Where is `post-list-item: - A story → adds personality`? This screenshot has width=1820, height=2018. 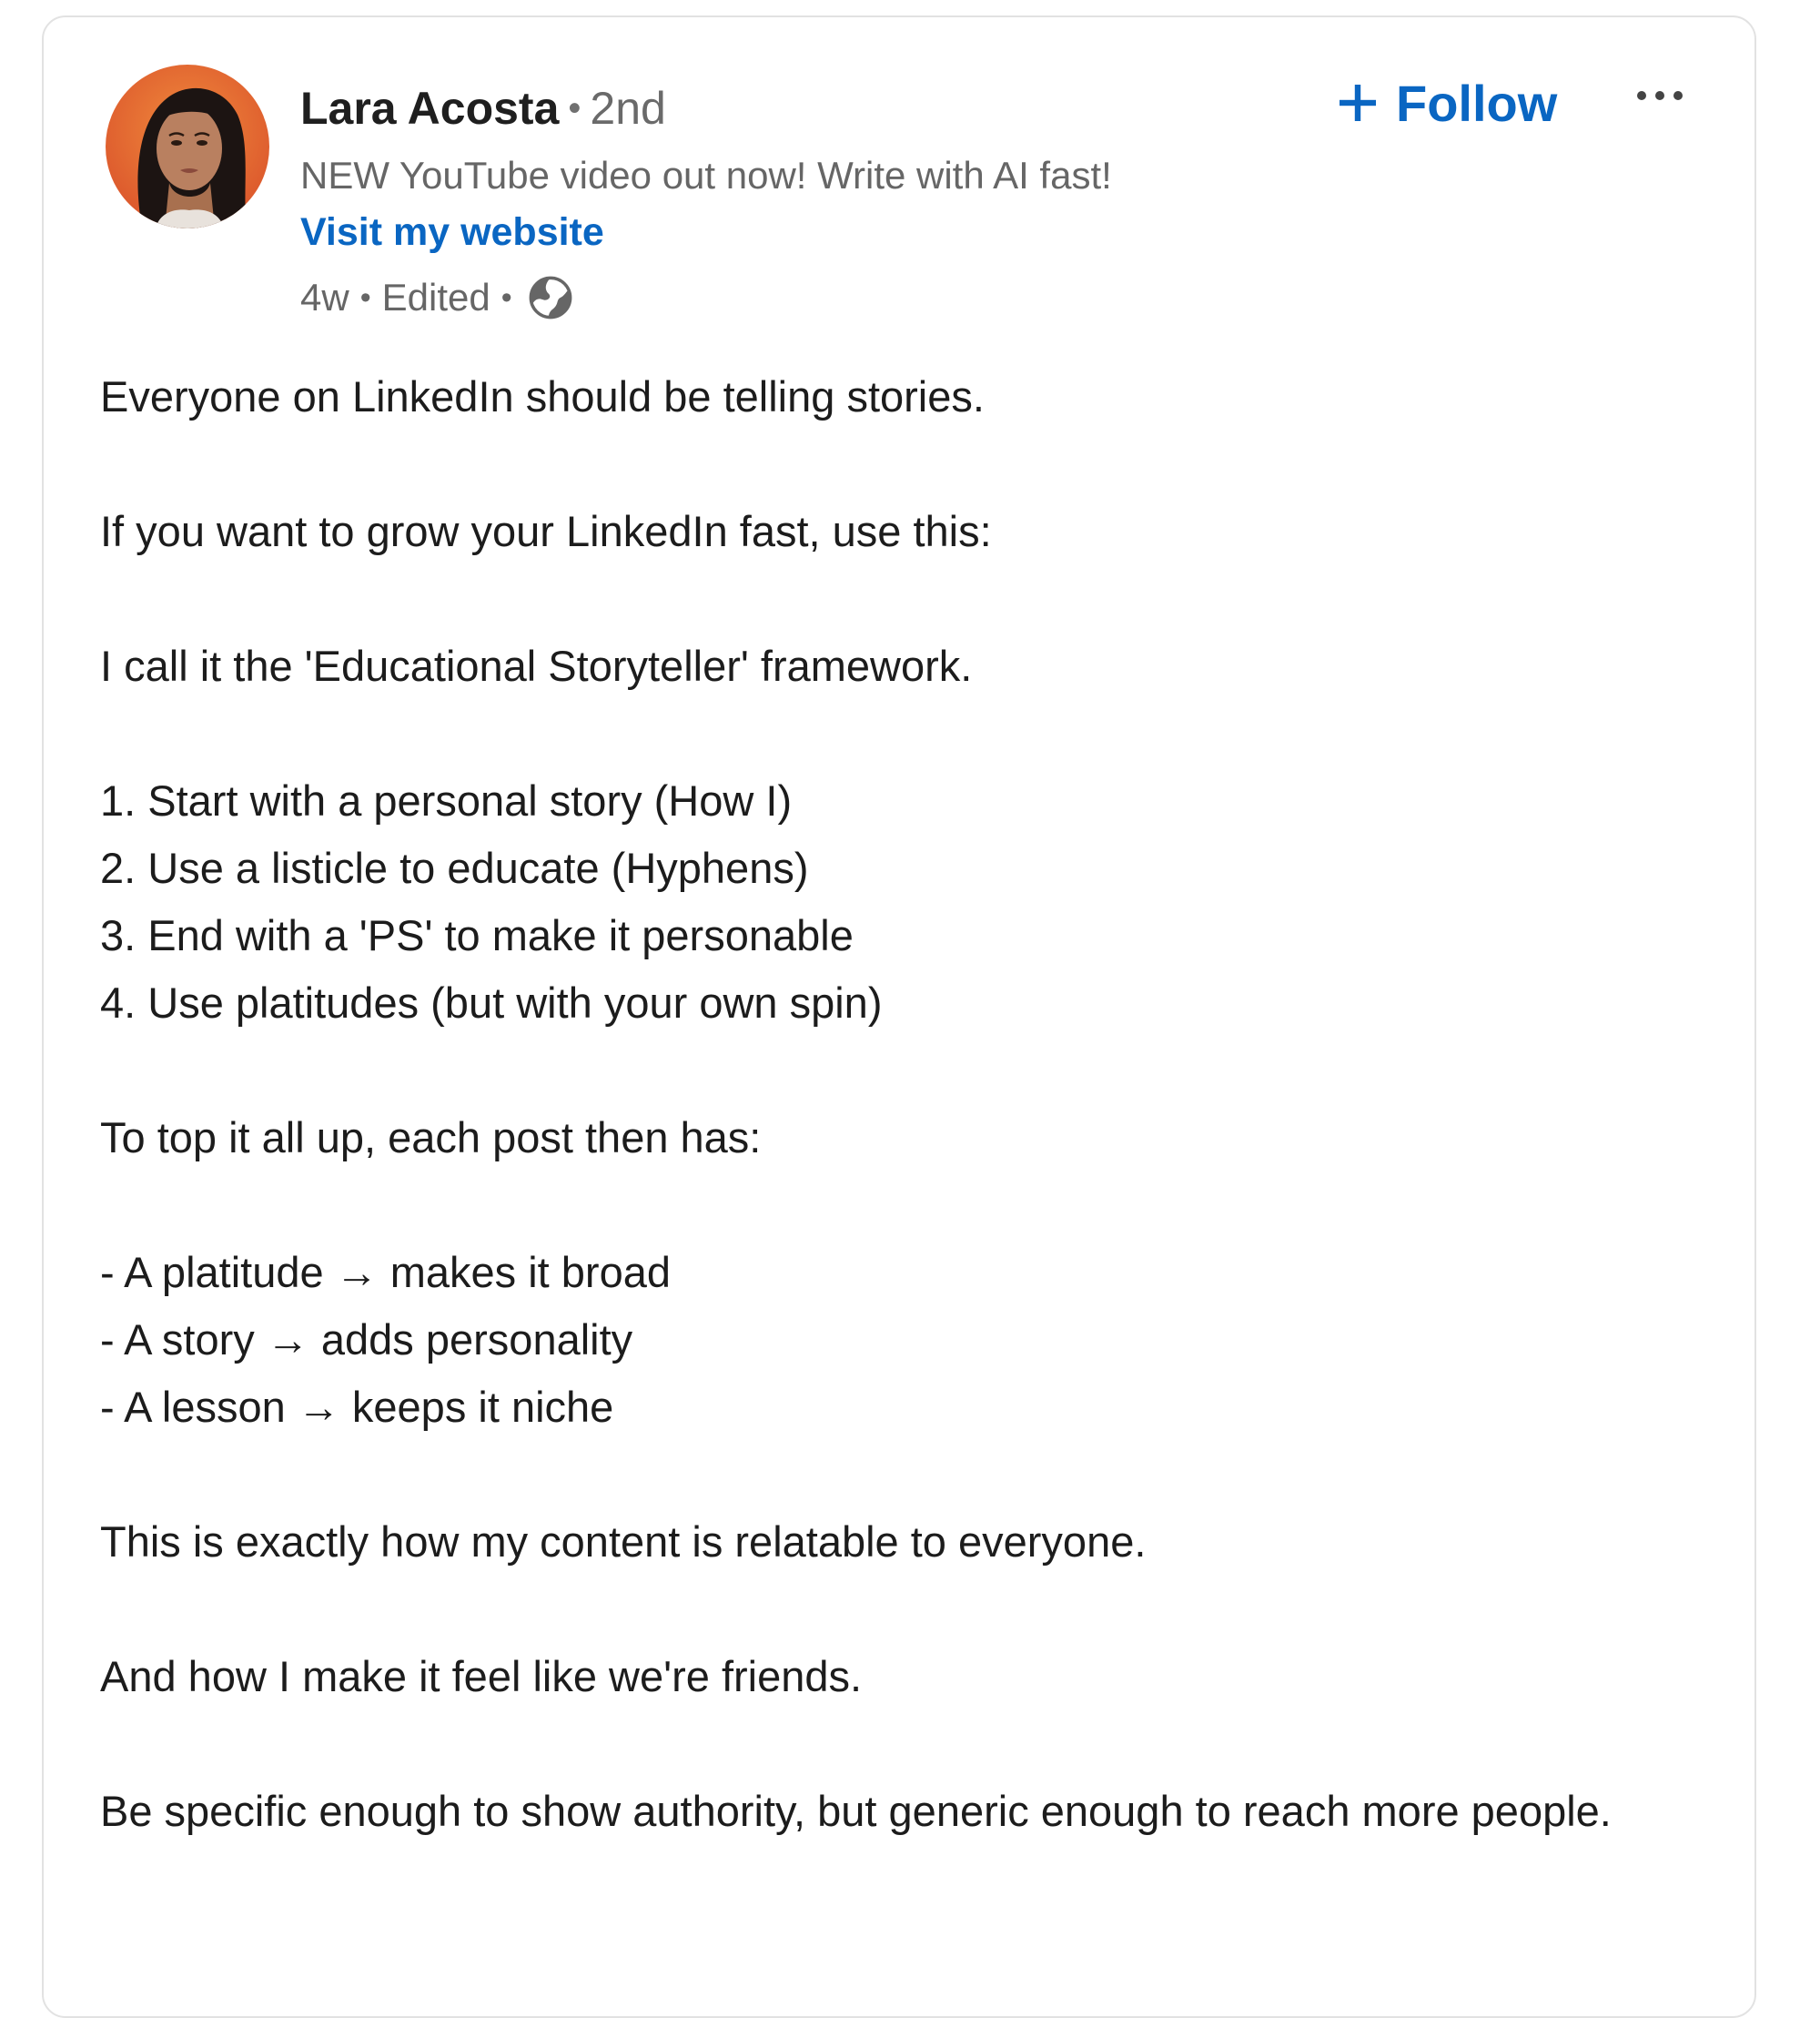 post-list-item: - A story → adds personality is located at coordinates (367, 1339).